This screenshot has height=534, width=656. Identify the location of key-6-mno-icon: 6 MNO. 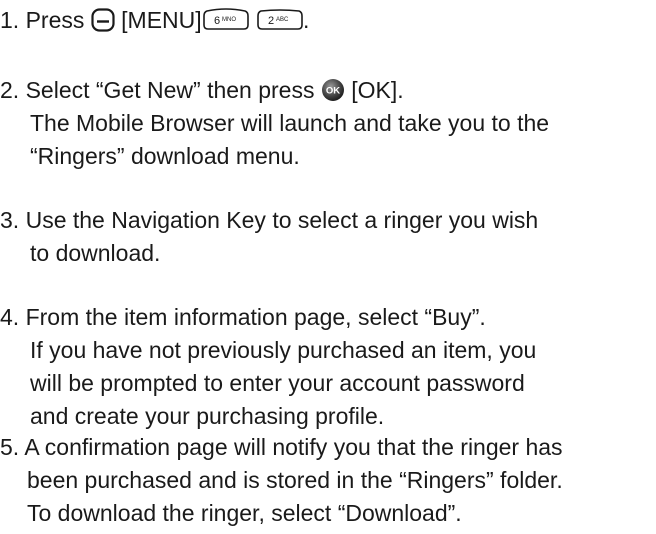
(225, 20).